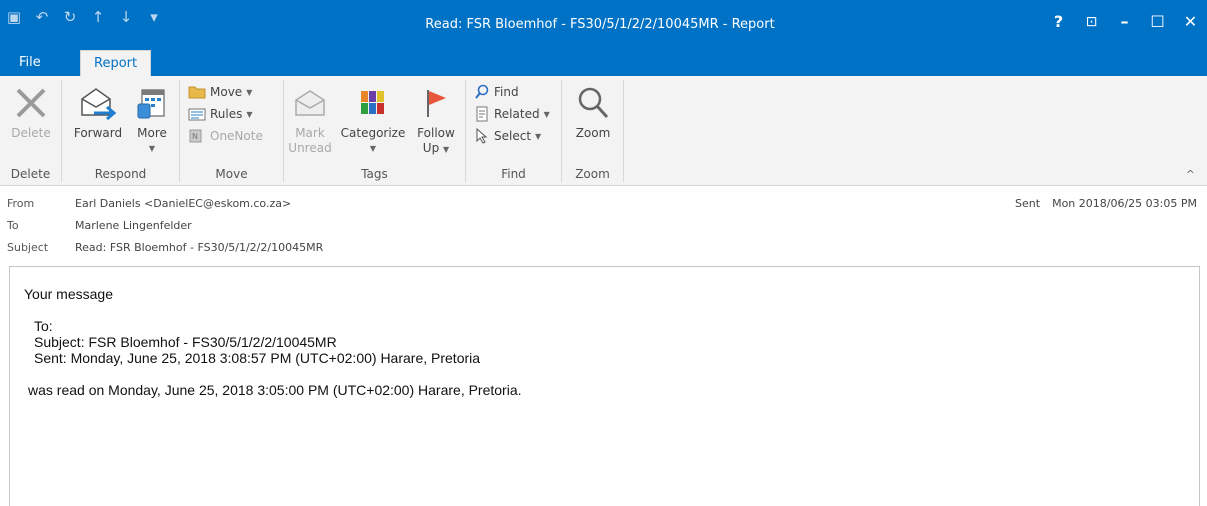 This screenshot has width=1207, height=506. Describe the element at coordinates (43, 326) in the screenshot. I see `body-to: To:` at that location.